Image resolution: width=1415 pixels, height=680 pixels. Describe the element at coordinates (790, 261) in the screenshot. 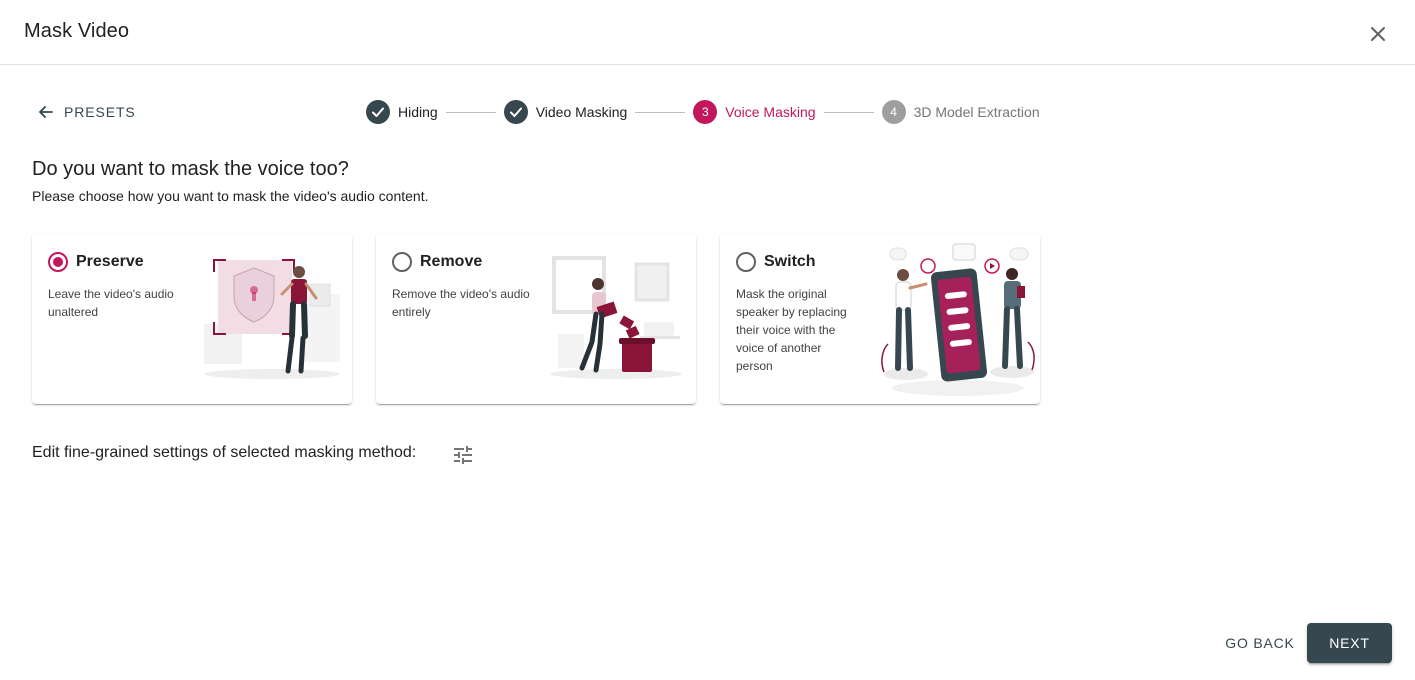

I see `option-title: Switch` at that location.